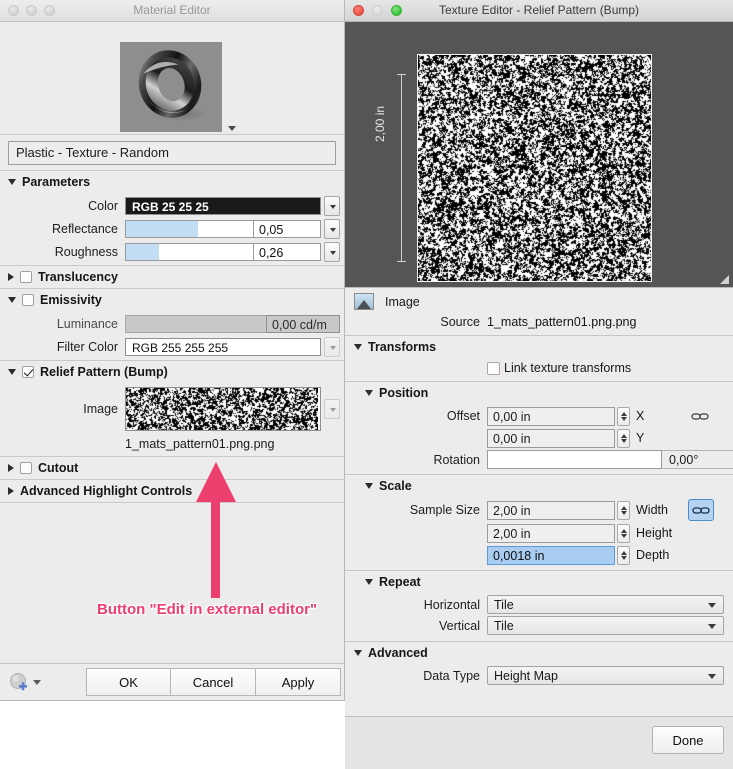 This screenshot has width=733, height=769. Describe the element at coordinates (700, 533) in the screenshot. I see `scale-link-spacer` at that location.